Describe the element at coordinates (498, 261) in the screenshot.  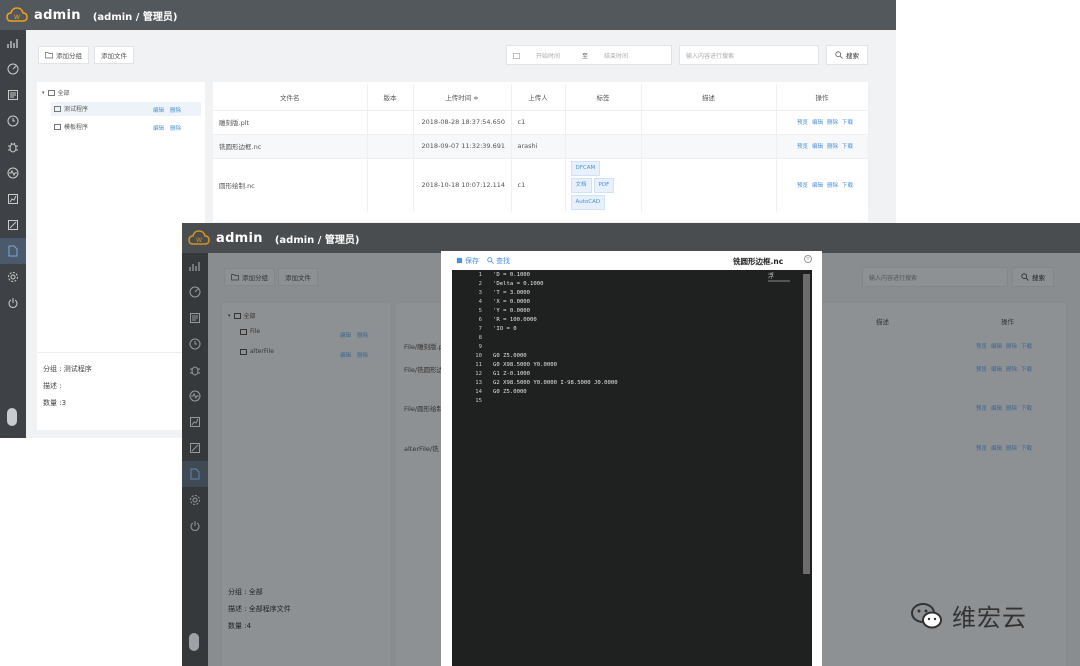
I see `find-button: 查找` at that location.